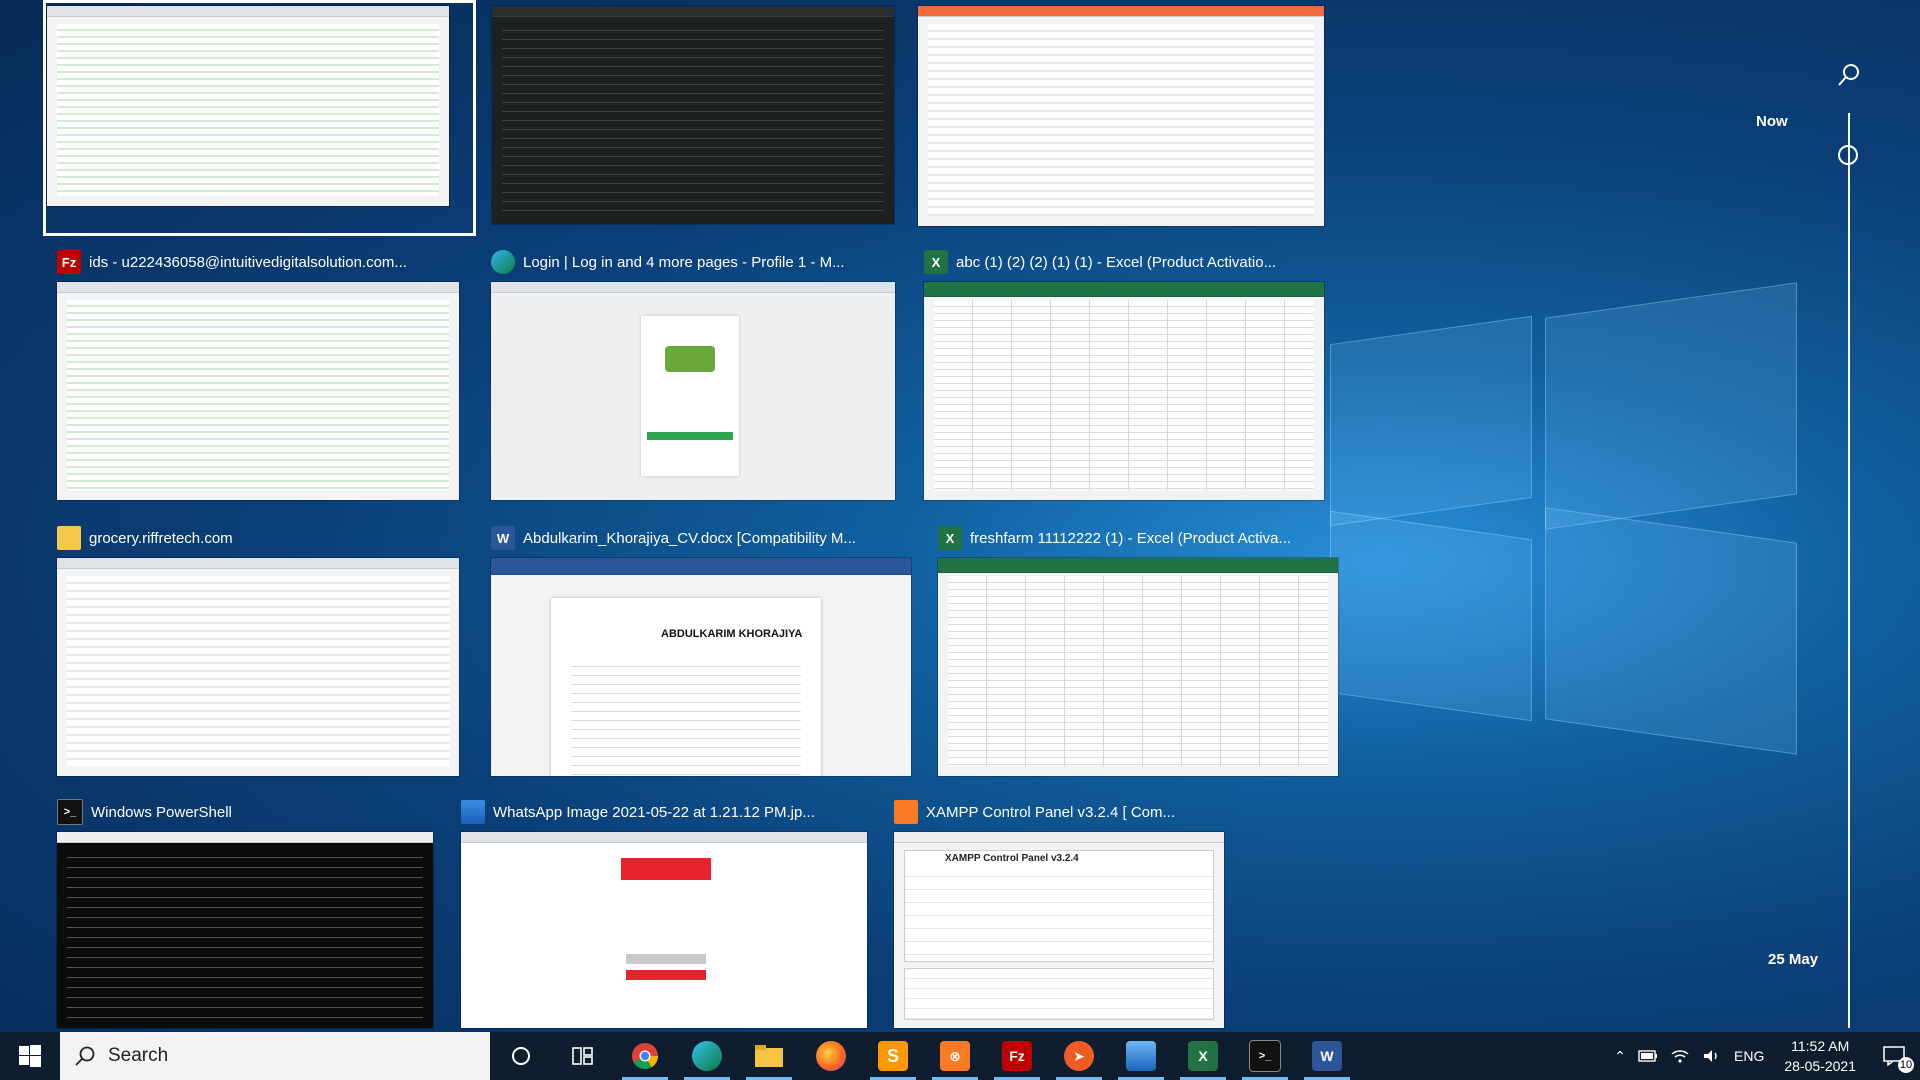  Describe the element at coordinates (1849, 570) in the screenshot. I see `timeline-track` at that location.